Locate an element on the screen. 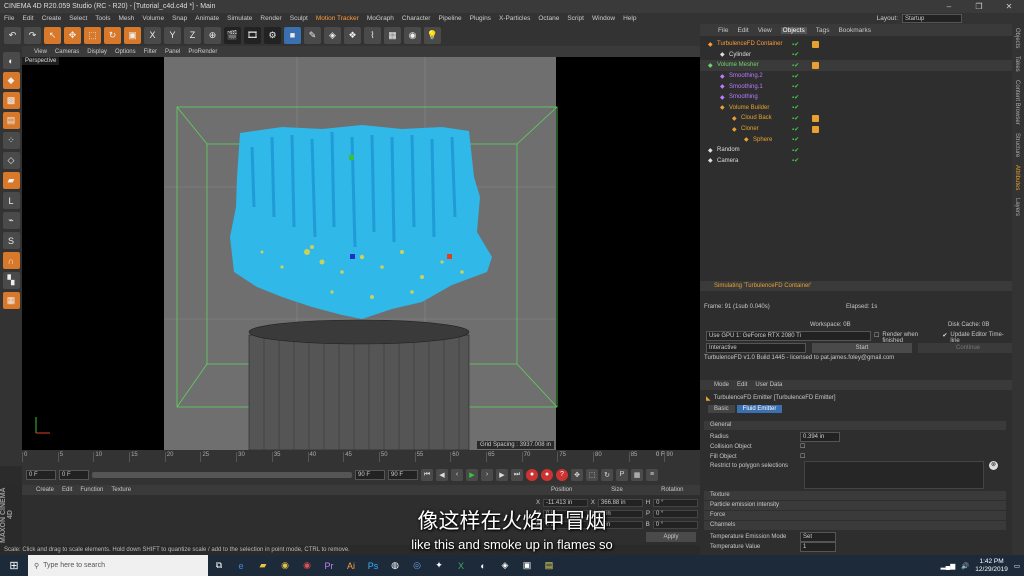 Image resolution: width=1024 pixels, height=576 pixels. pen-icon: ✎ is located at coordinates (312, 35).